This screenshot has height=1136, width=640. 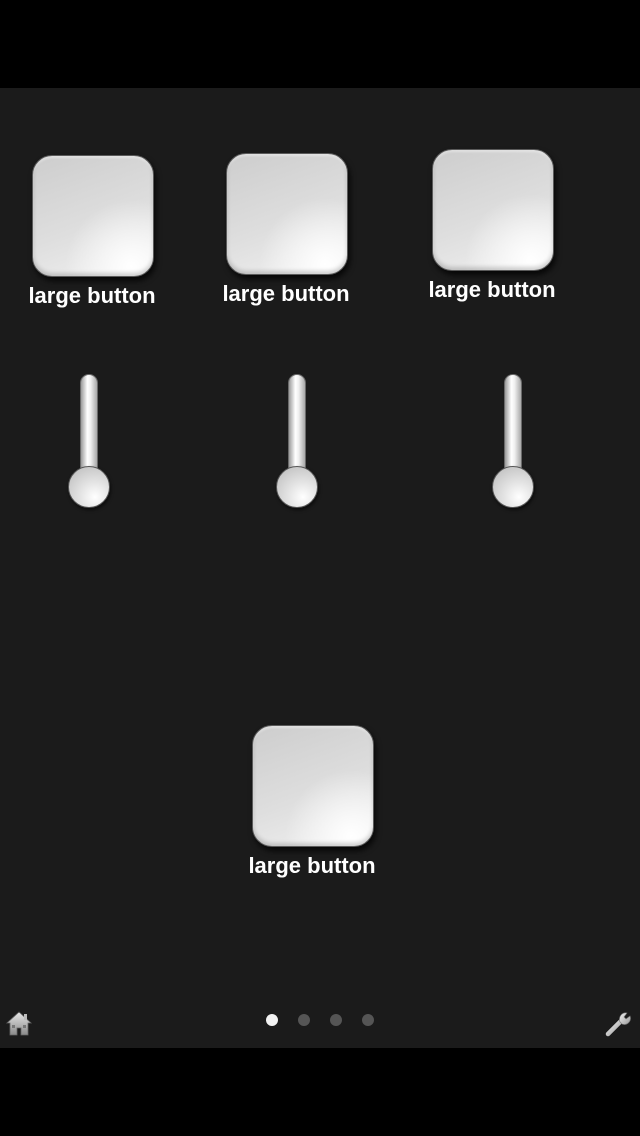 I want to click on large-button-3-label: large button, so click(x=492, y=289).